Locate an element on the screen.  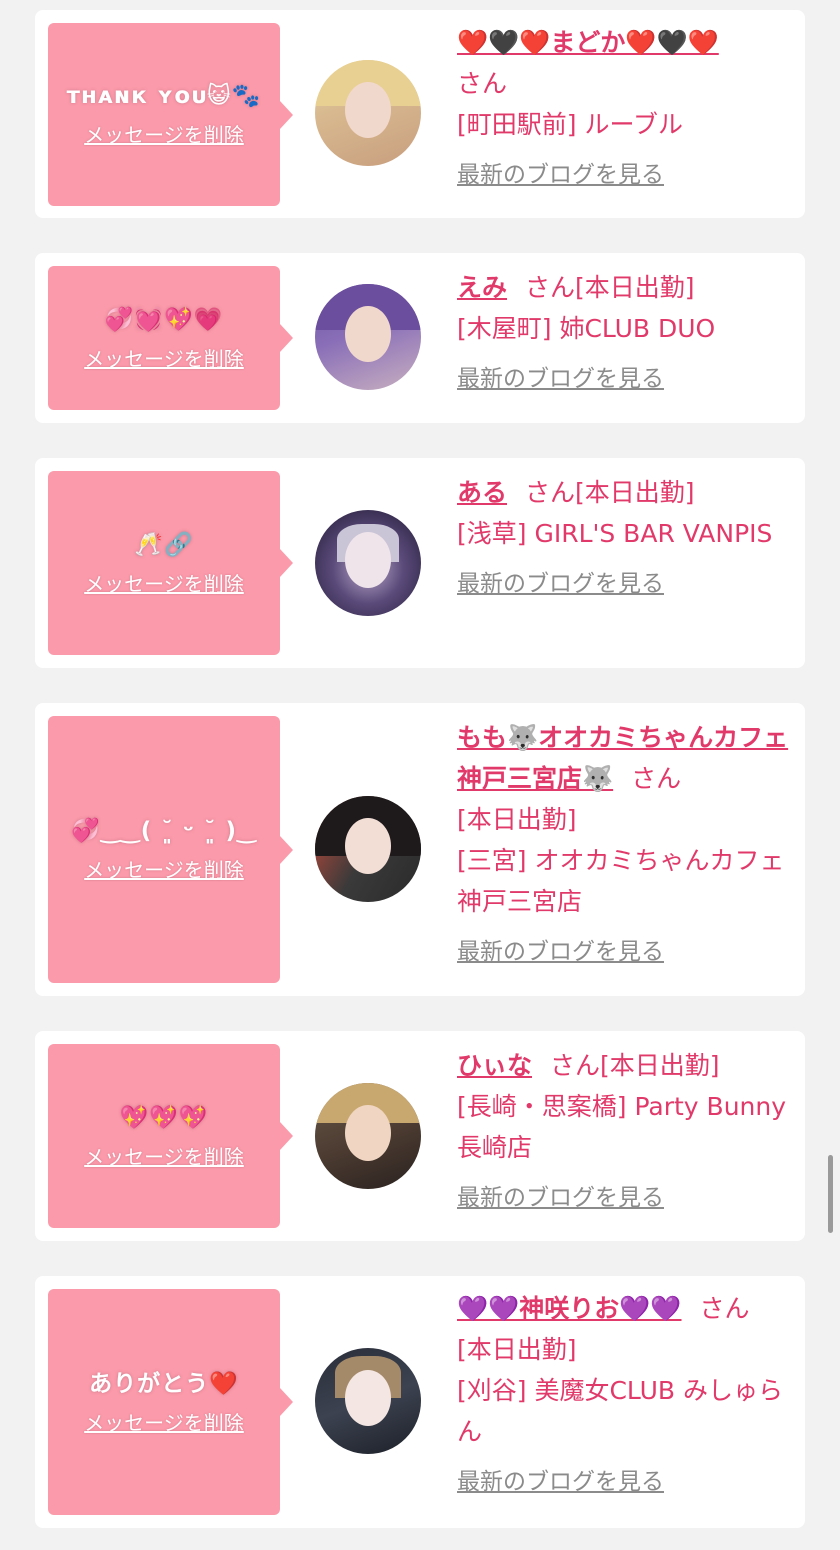
cast-name-link: ある is located at coordinates (482, 492).